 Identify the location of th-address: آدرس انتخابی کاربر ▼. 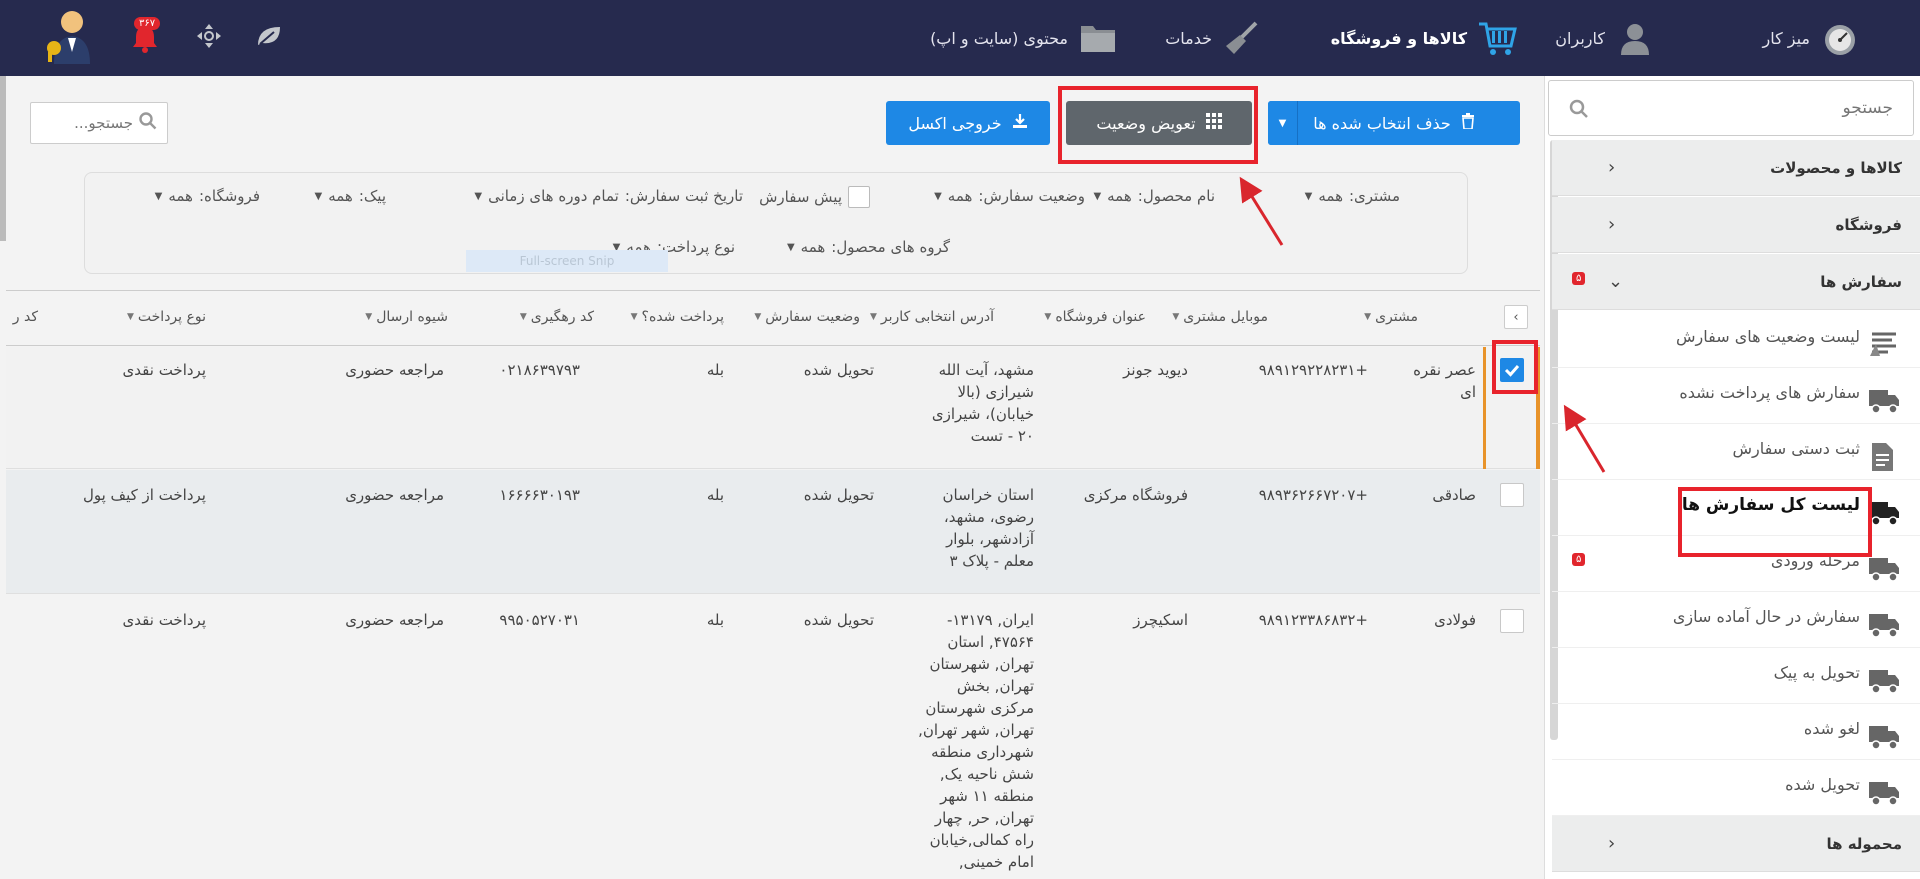
(932, 317).